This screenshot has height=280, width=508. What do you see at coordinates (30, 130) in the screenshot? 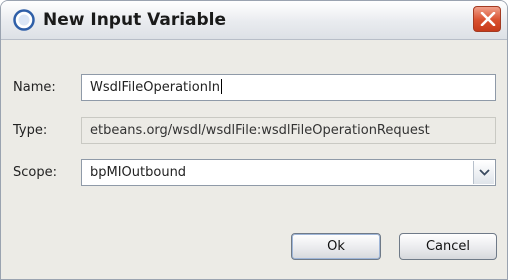
I see `type-label: Type:` at bounding box center [30, 130].